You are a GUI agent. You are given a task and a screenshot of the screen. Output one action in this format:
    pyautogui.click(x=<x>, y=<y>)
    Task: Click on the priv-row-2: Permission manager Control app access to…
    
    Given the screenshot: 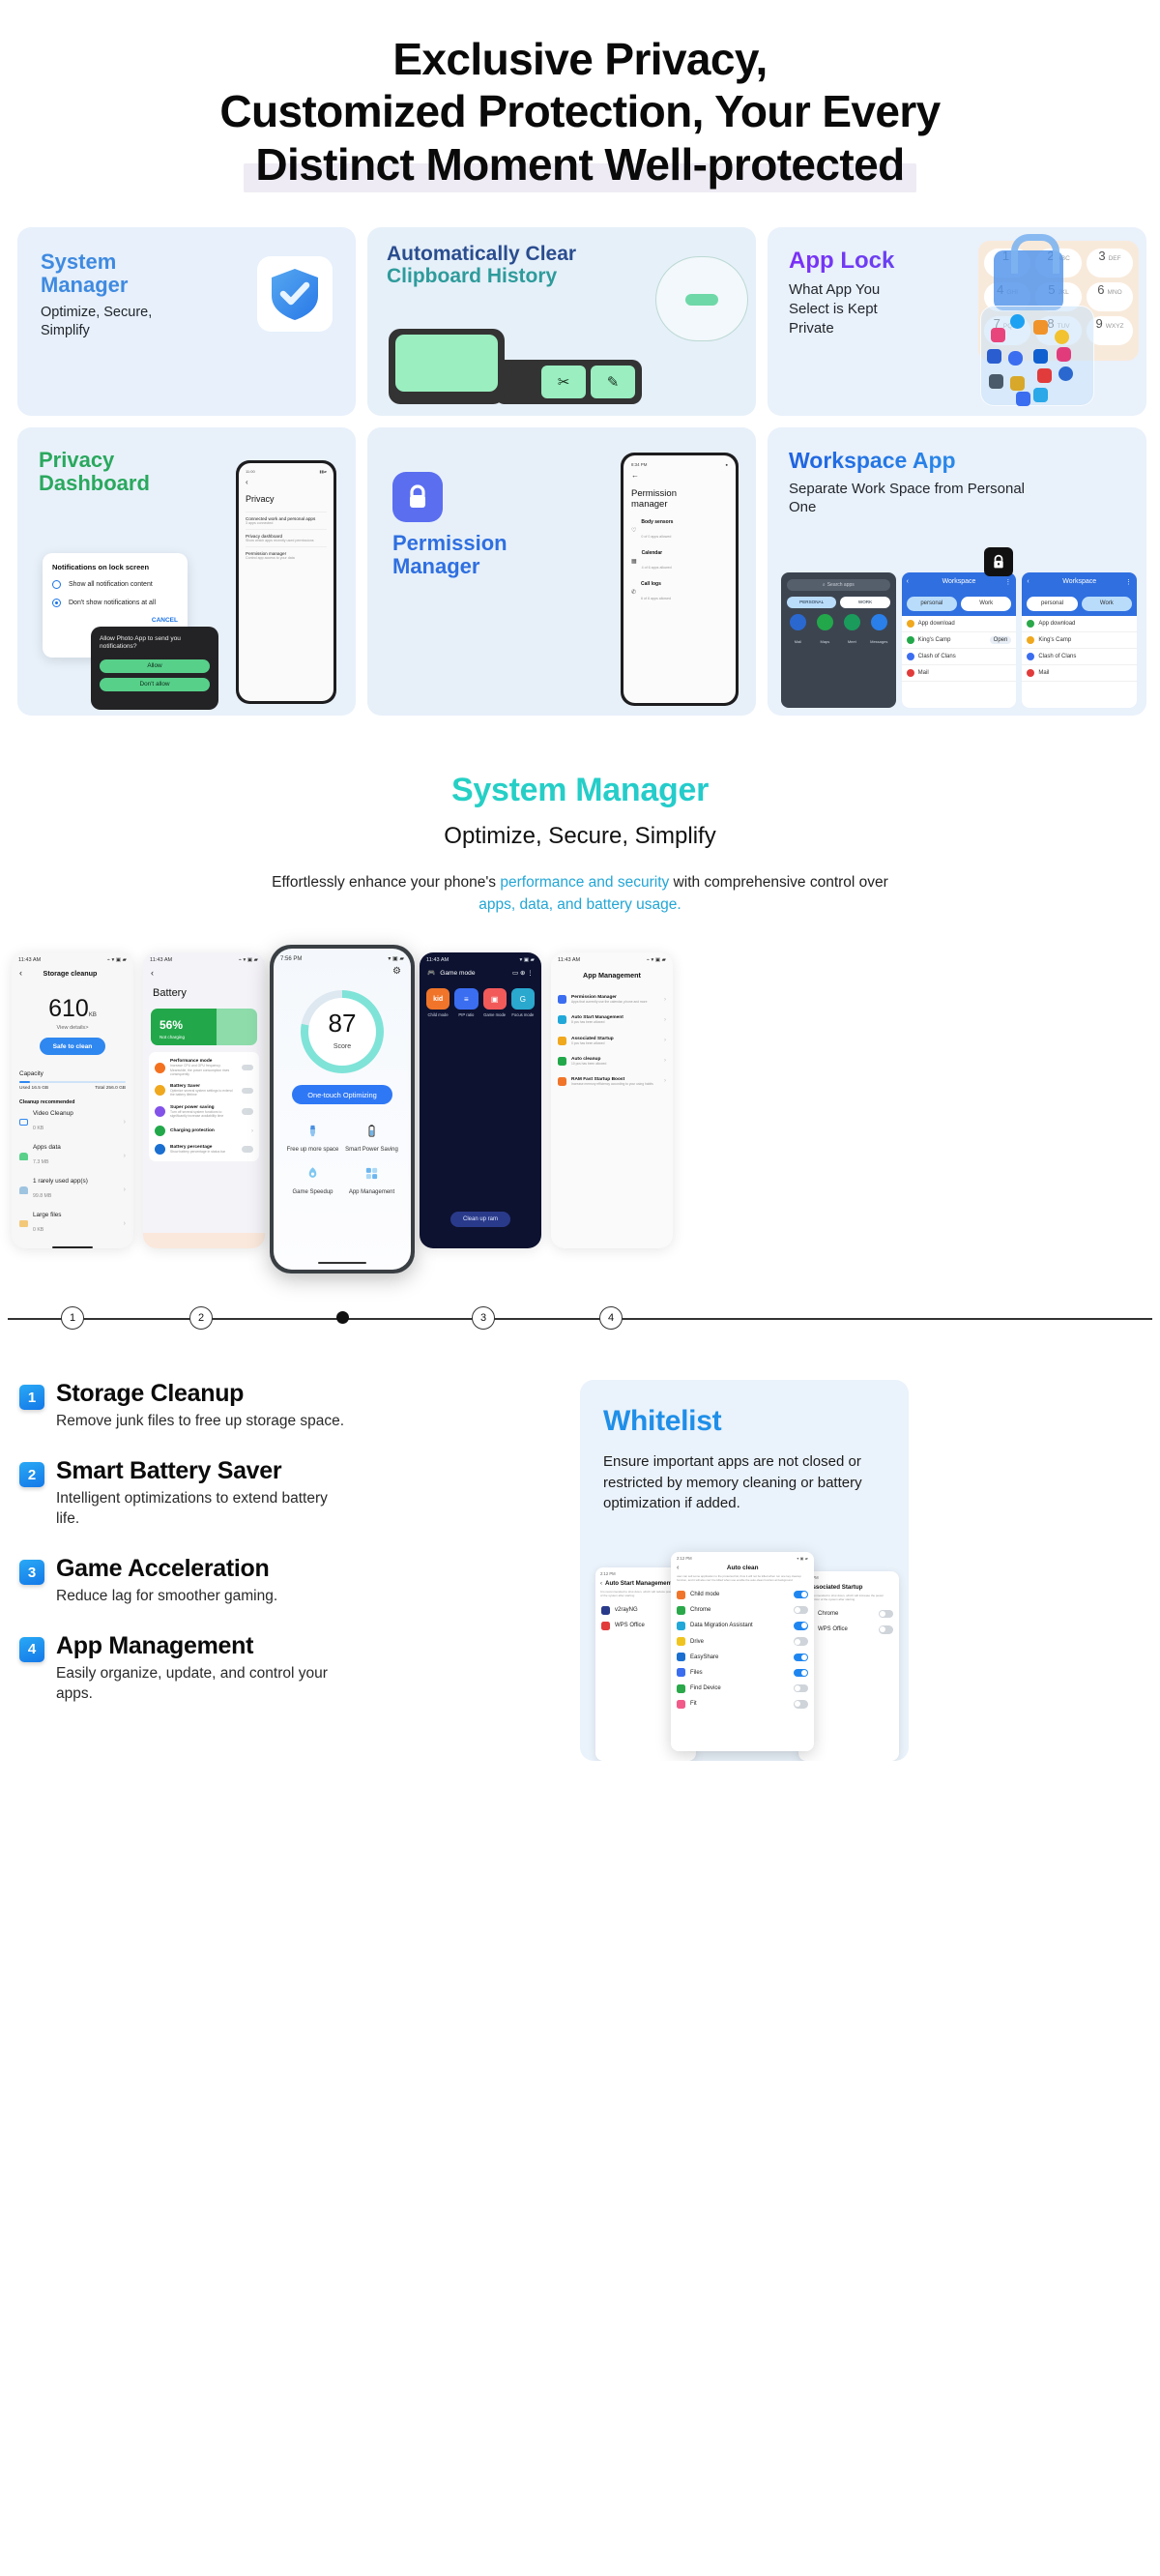 What is the action you would take?
    pyautogui.click(x=287, y=554)
    